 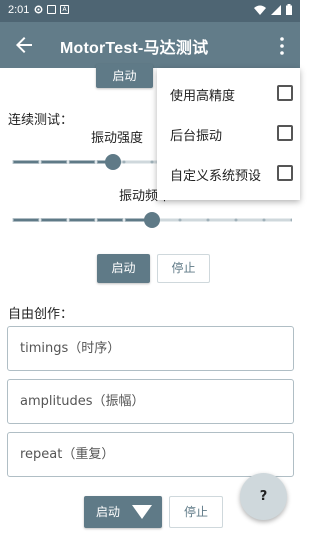 I want to click on arrow-left-icon, so click(x=24, y=45).